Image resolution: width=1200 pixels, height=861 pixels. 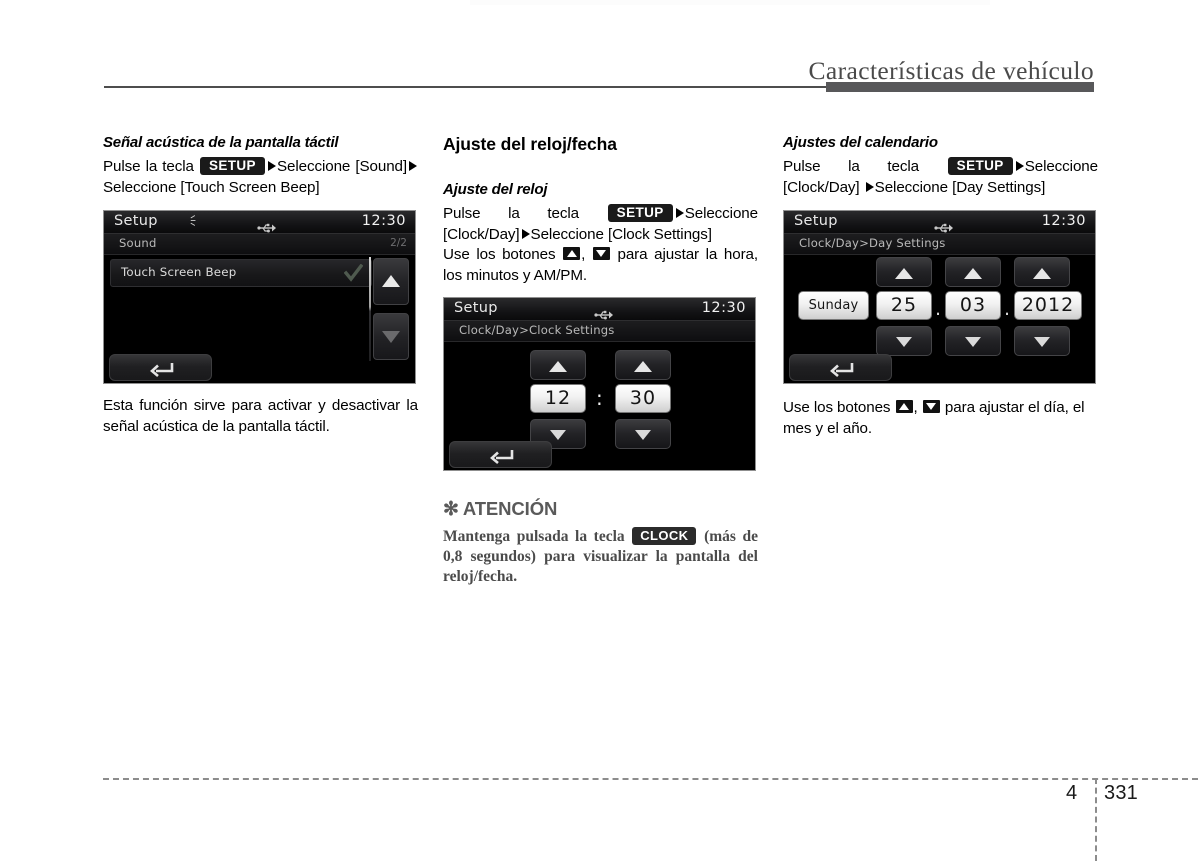 I want to click on page-header: Características de vehículo, so click(x=600, y=47).